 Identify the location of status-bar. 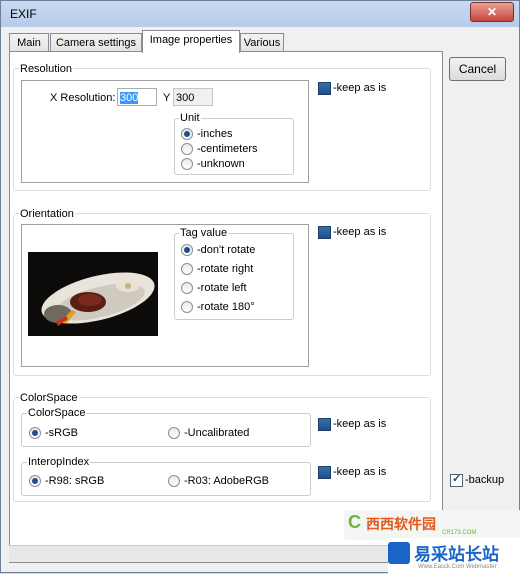
(226, 553).